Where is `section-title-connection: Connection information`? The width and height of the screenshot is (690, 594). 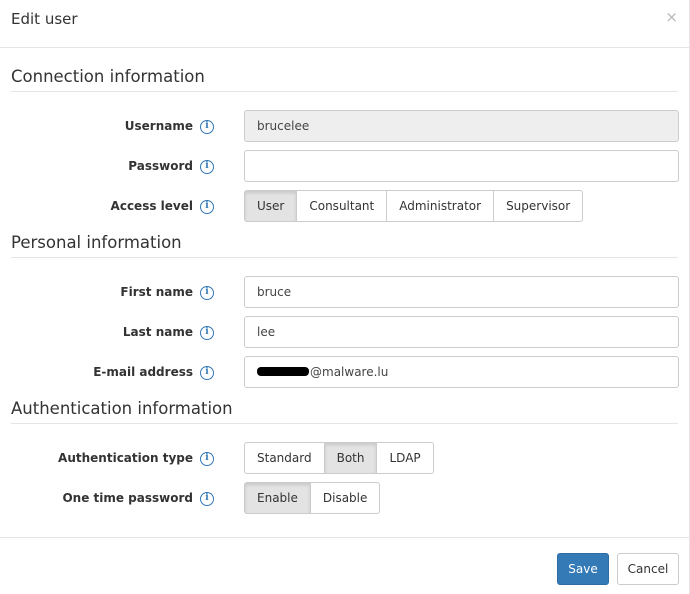 section-title-connection: Connection information is located at coordinates (108, 76).